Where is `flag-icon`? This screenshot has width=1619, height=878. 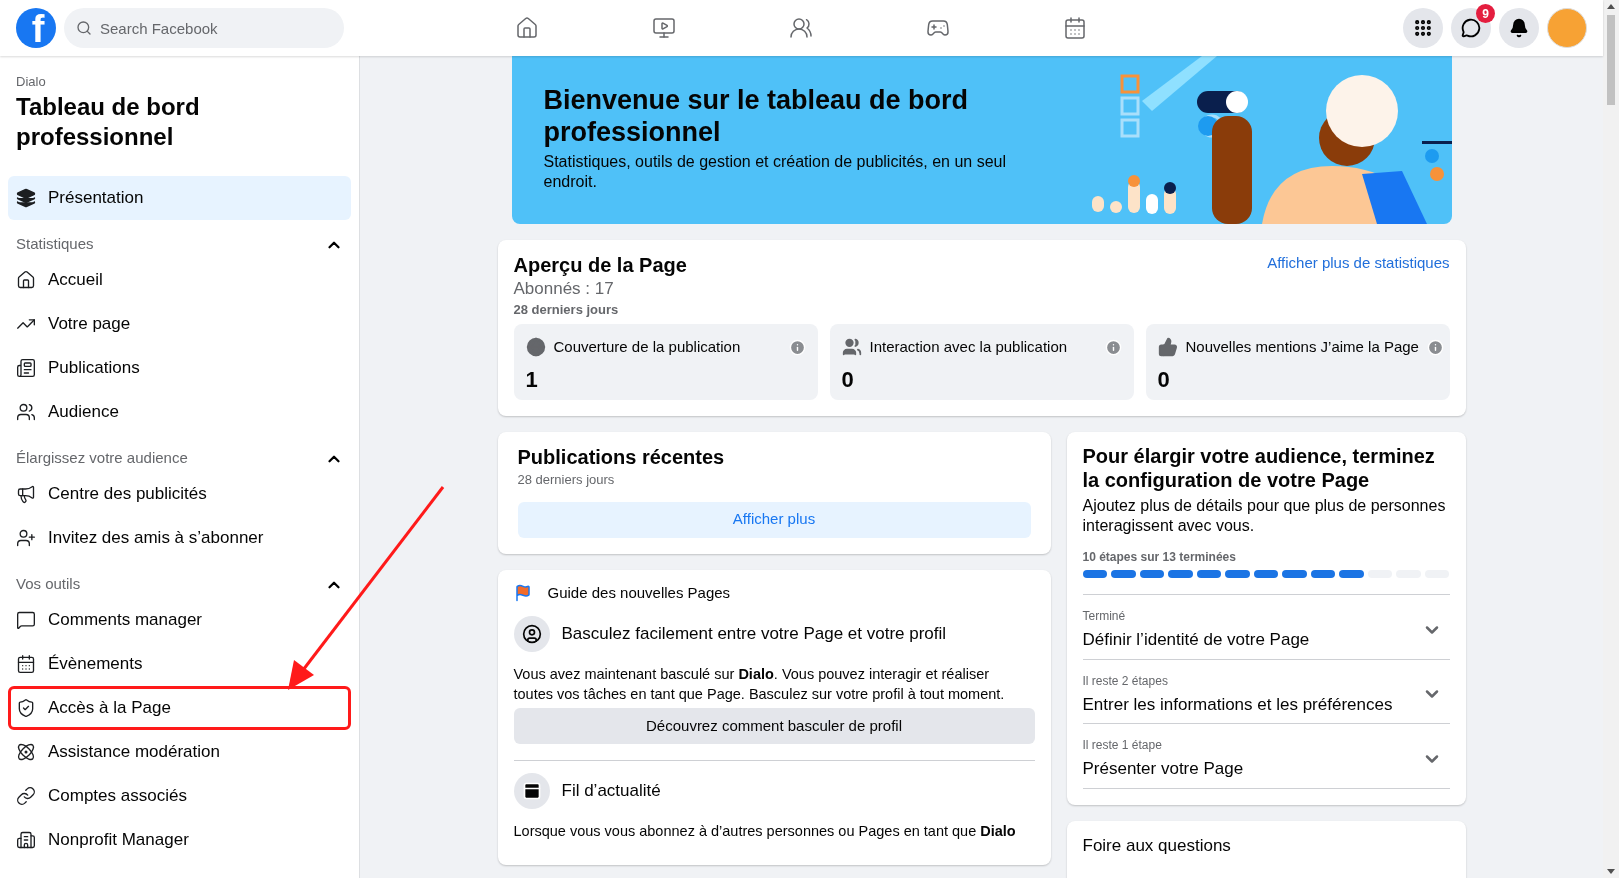 flag-icon is located at coordinates (522, 592).